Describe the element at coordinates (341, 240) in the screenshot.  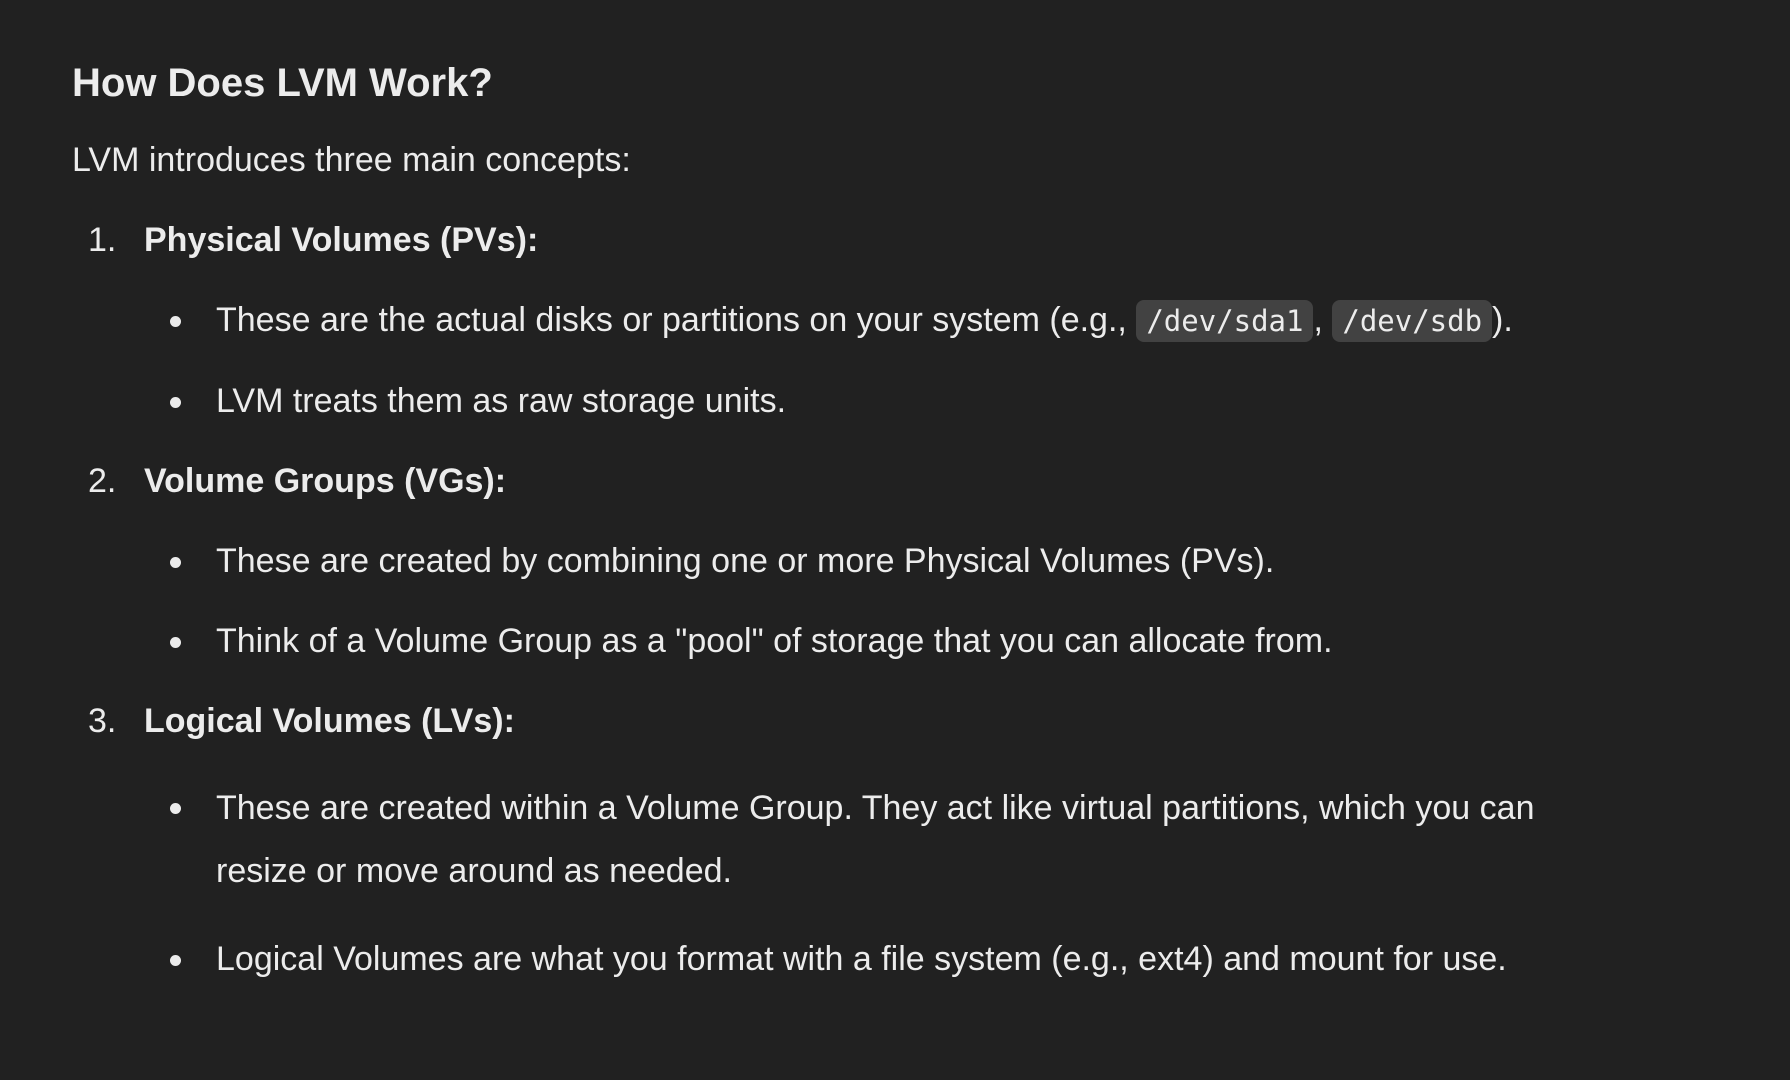
I see `concept-title: Physical Volumes (PVs):` at that location.